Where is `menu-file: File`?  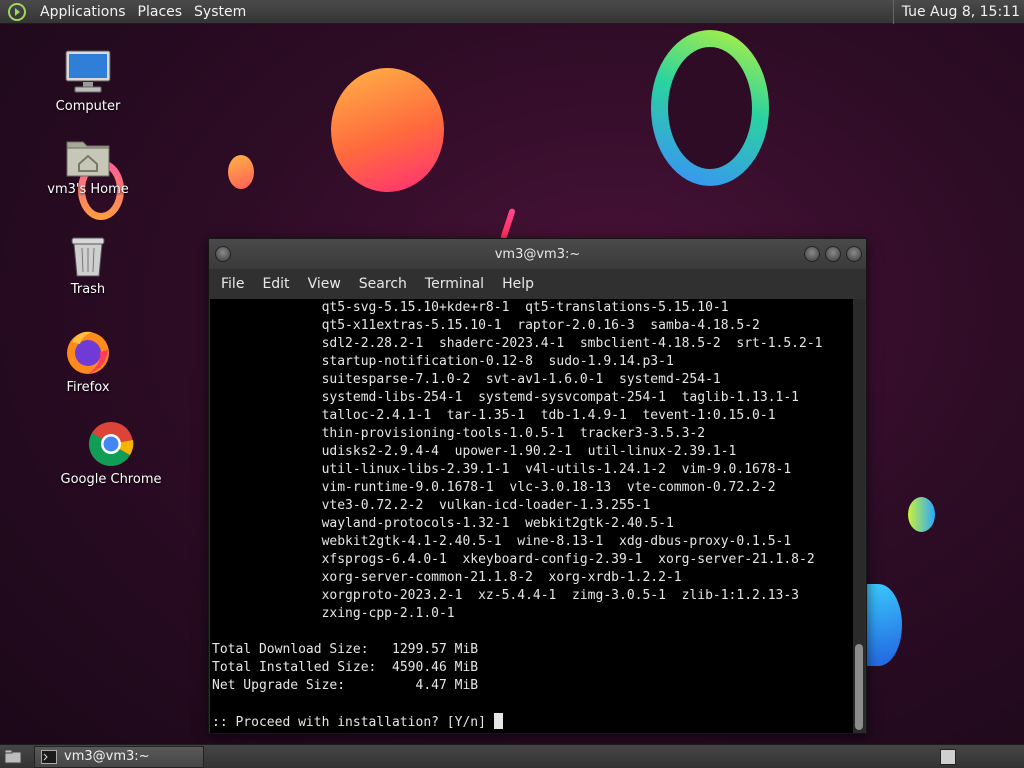 menu-file: File is located at coordinates (232, 284).